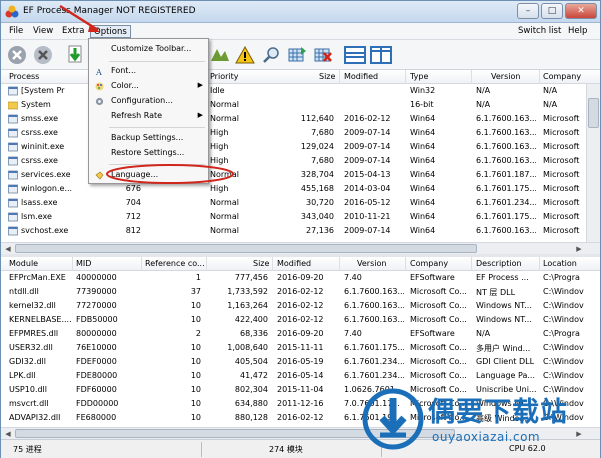  Describe the element at coordinates (224, 76) in the screenshot. I see `col-priority: Priority` at that location.